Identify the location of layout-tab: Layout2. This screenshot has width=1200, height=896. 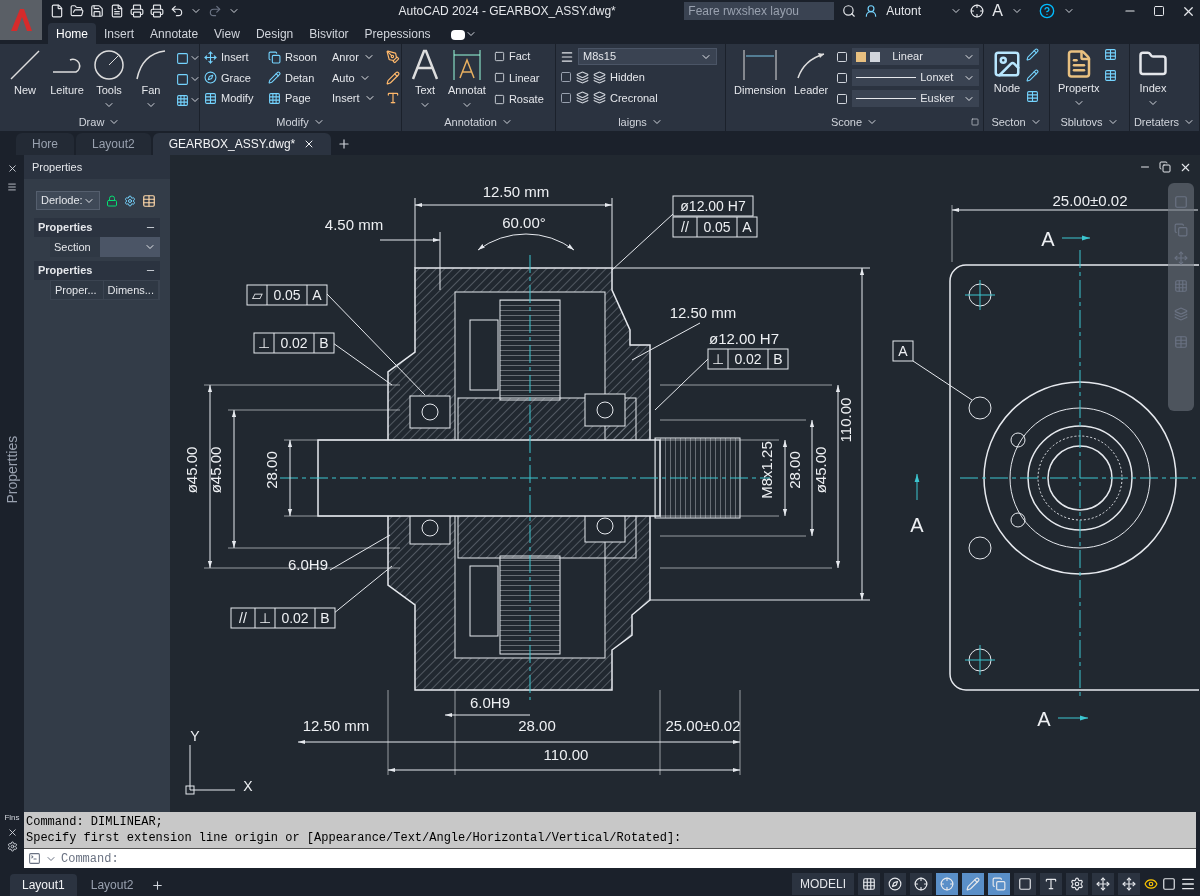
(112, 885).